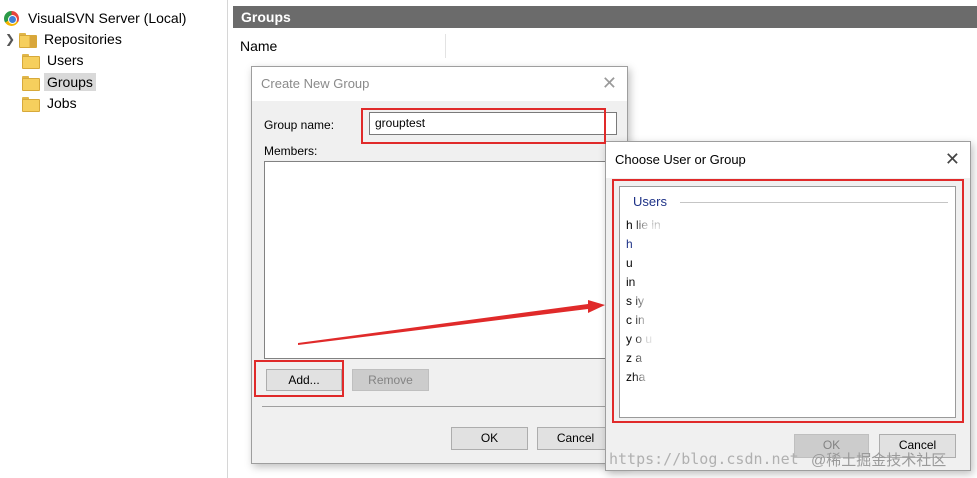 This screenshot has height=478, width=977. What do you see at coordinates (483, 126) in the screenshot?
I see `highlight-group-name` at bounding box center [483, 126].